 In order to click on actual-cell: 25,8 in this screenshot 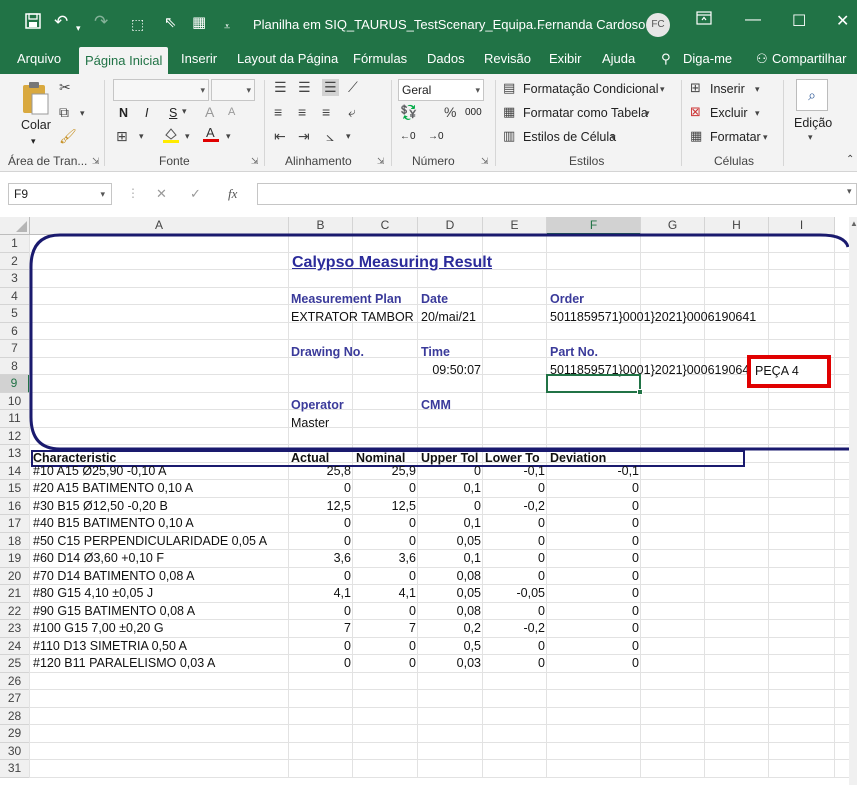, I will do `click(320, 472)`.